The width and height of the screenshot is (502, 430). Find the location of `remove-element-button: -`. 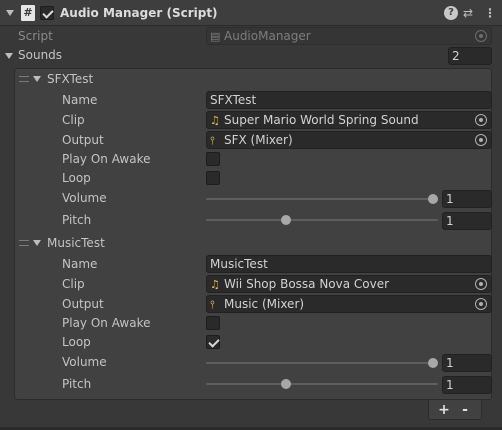

remove-element-button: - is located at coordinates (465, 410).